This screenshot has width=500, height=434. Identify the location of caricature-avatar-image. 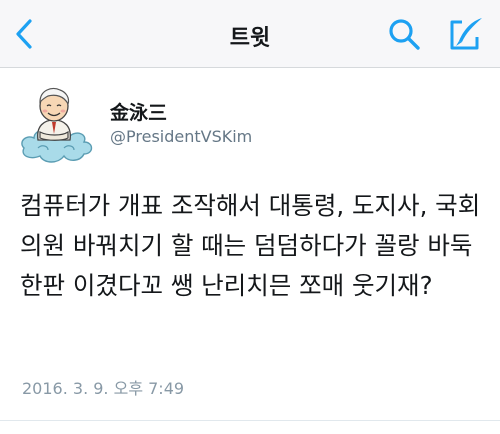
(57, 125).